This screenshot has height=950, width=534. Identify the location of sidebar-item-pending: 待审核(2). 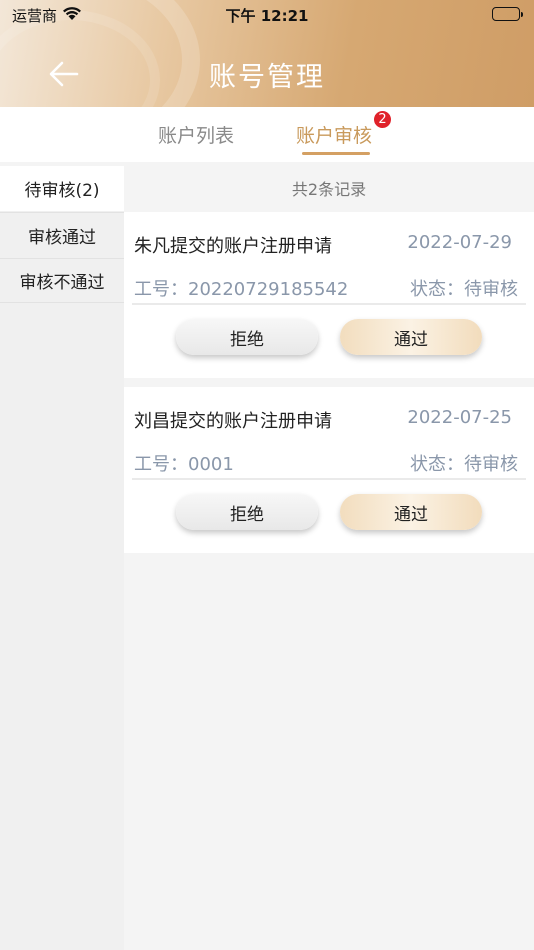
(62, 188).